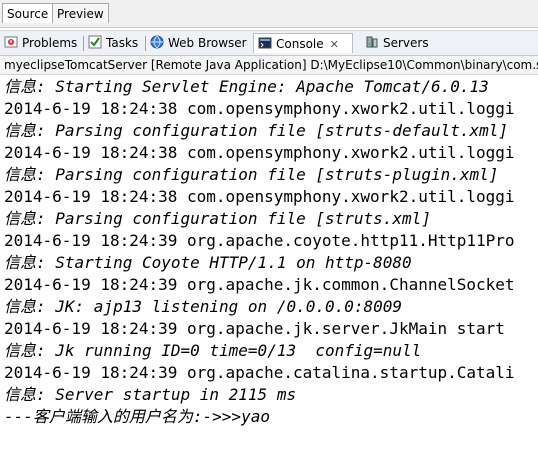 This screenshot has width=538, height=458. What do you see at coordinates (300, 44) in the screenshot?
I see `tab-console-label: Console` at bounding box center [300, 44].